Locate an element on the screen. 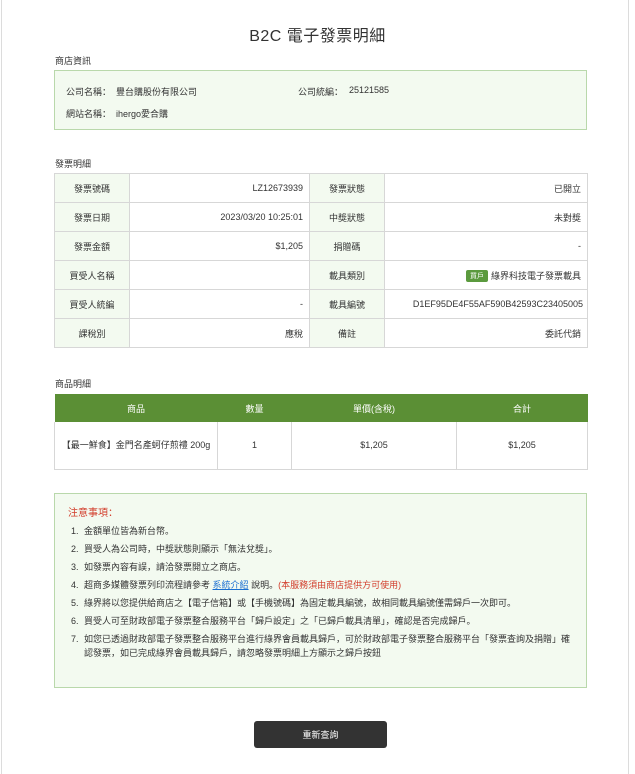  invoice-section-label: 發票明細 is located at coordinates (73, 164).